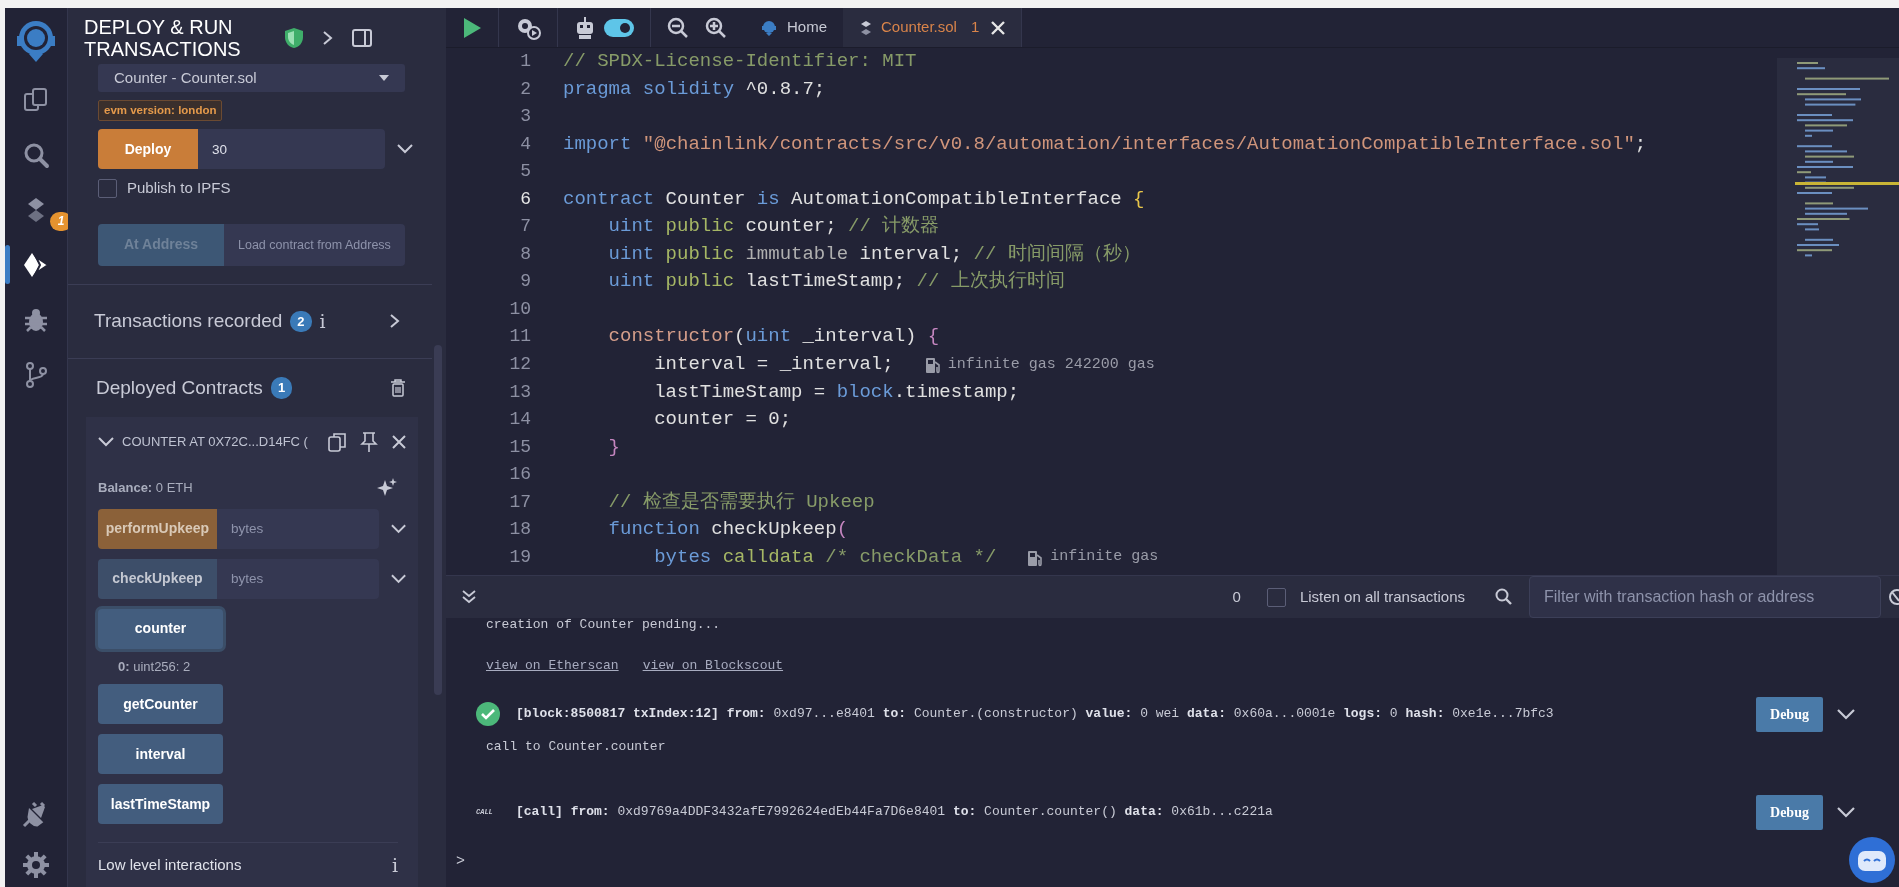 This screenshot has height=887, width=1899. Describe the element at coordinates (36, 865) in the screenshot. I see `settings-icon` at that location.